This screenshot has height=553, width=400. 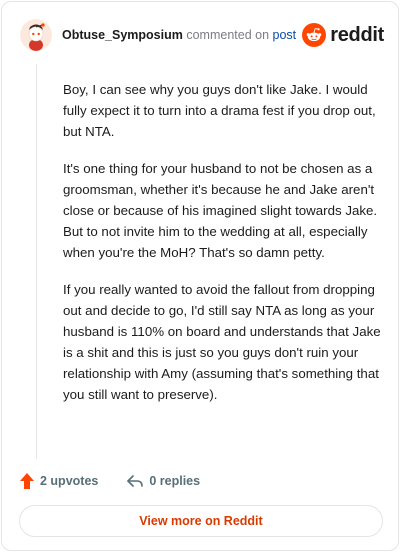 I want to click on comment-actions: 2 upvotes 0 replies, so click(x=109, y=481).